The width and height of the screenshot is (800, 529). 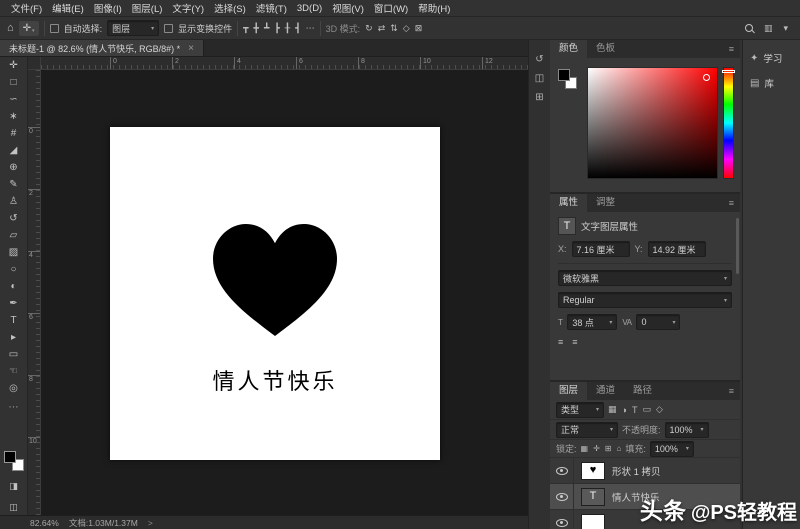 What do you see at coordinates (419, 28) in the screenshot?
I see `3d-scale-icon: ⊠` at bounding box center [419, 28].